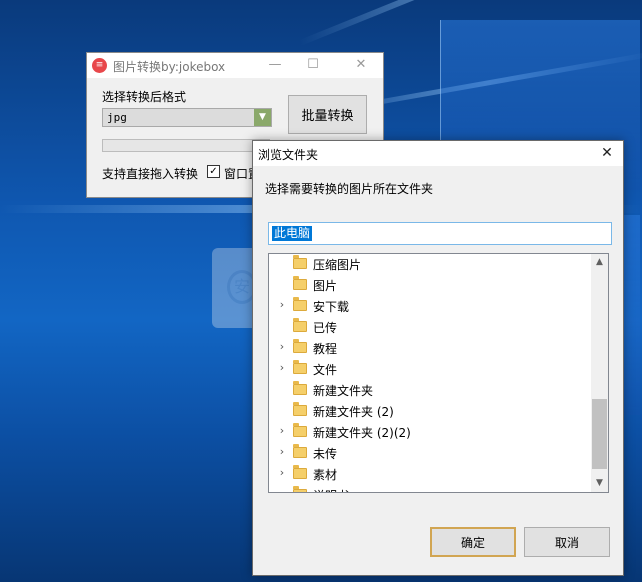 This screenshot has width=642, height=582. Describe the element at coordinates (325, 475) in the screenshot. I see `tree-item-label: 素材` at that location.